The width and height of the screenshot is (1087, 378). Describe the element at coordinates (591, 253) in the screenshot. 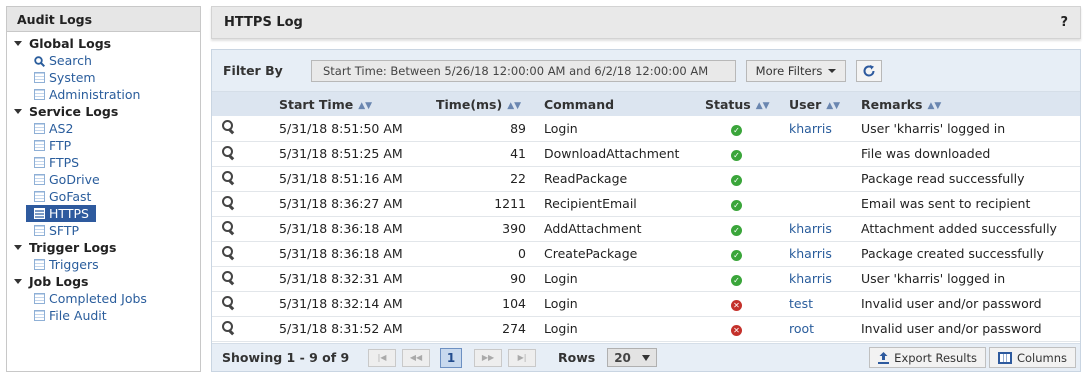

I see `command-cell: CreatePackage` at that location.